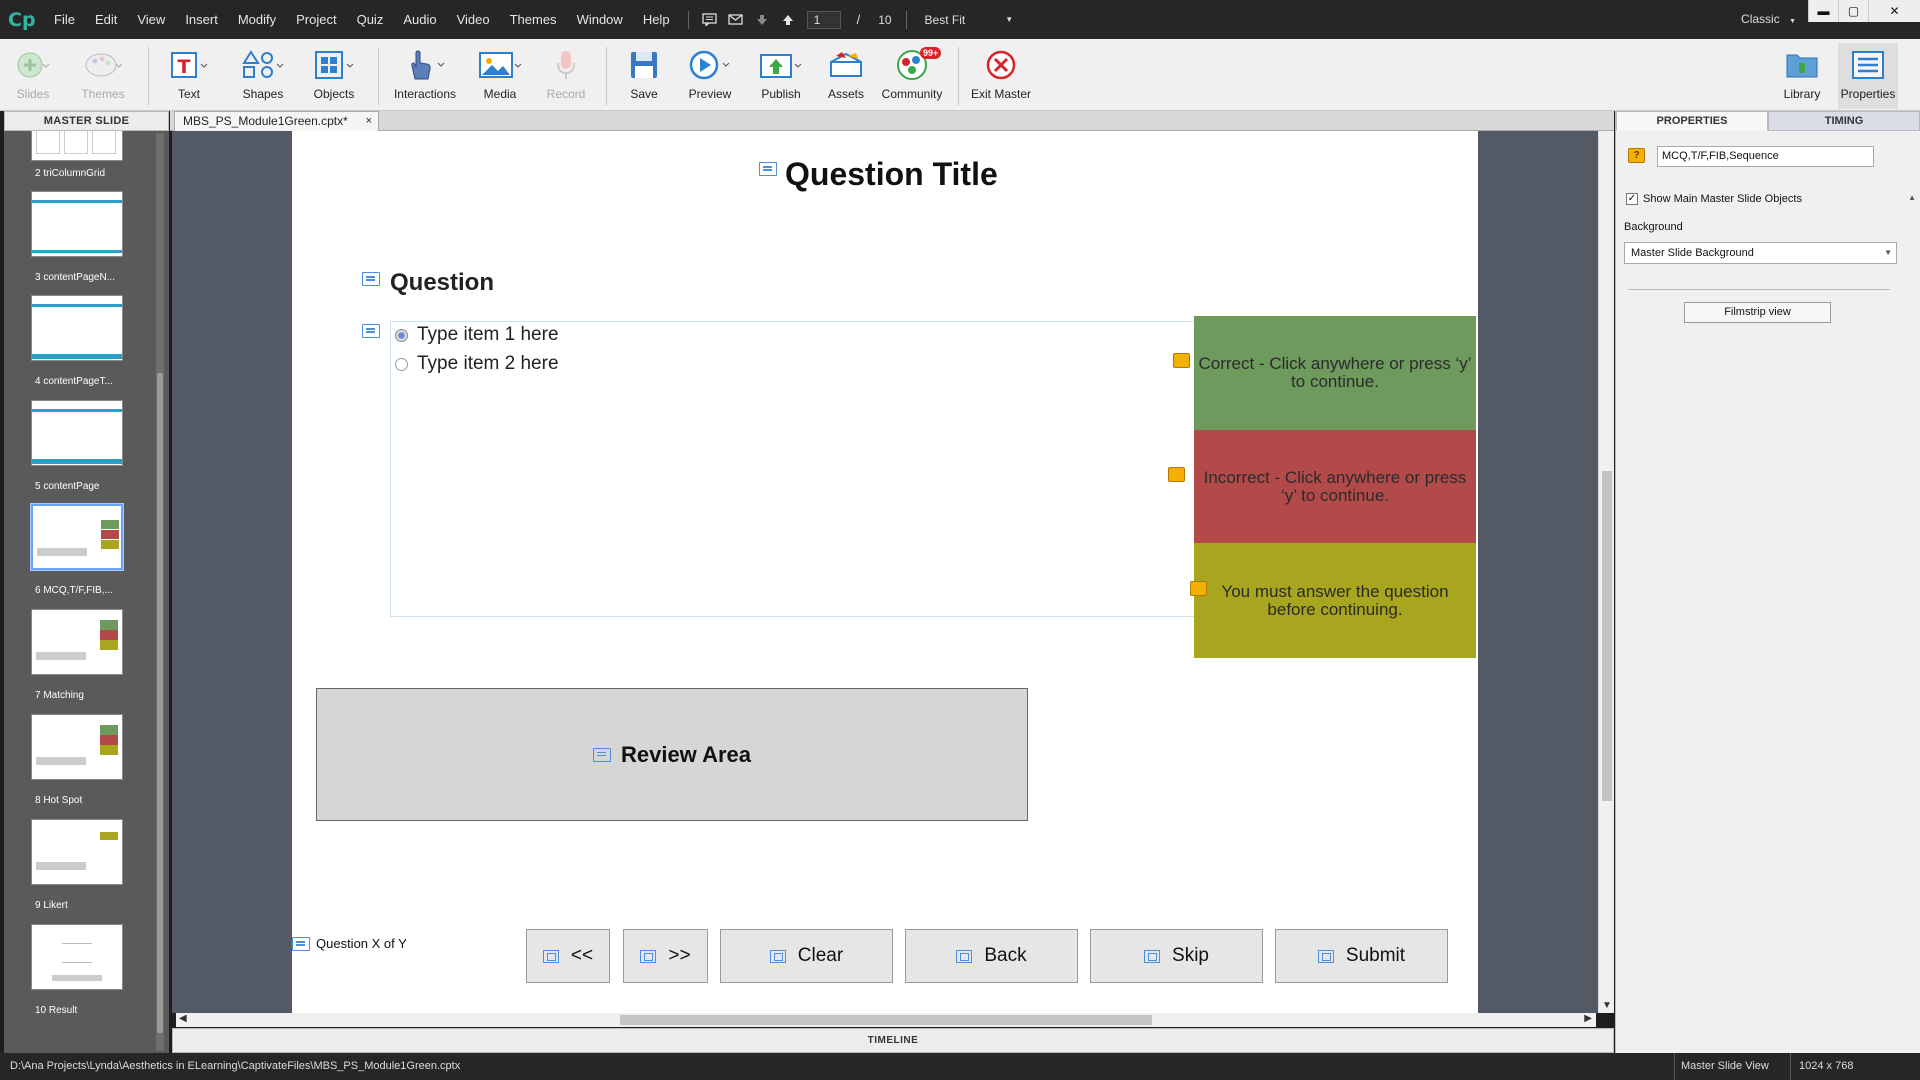 The width and height of the screenshot is (1920, 1080). What do you see at coordinates (788, 19) in the screenshot?
I see `arrow-up-icon` at bounding box center [788, 19].